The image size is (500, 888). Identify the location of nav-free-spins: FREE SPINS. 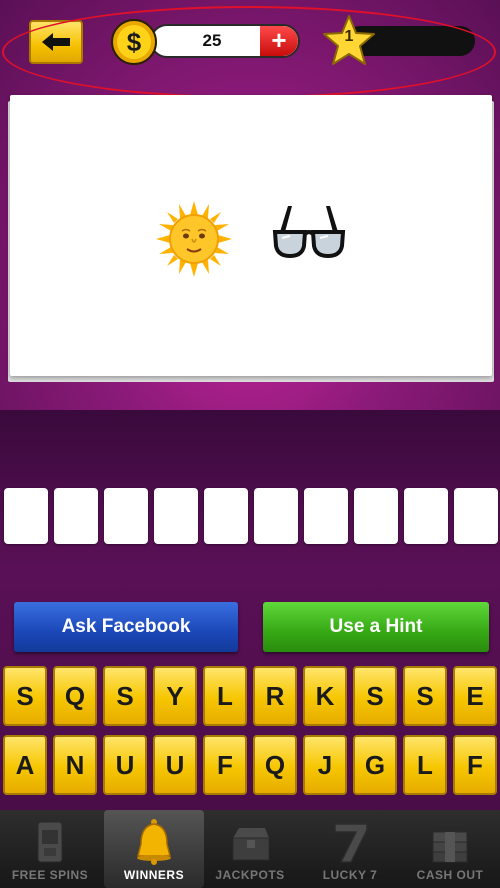
(50, 849).